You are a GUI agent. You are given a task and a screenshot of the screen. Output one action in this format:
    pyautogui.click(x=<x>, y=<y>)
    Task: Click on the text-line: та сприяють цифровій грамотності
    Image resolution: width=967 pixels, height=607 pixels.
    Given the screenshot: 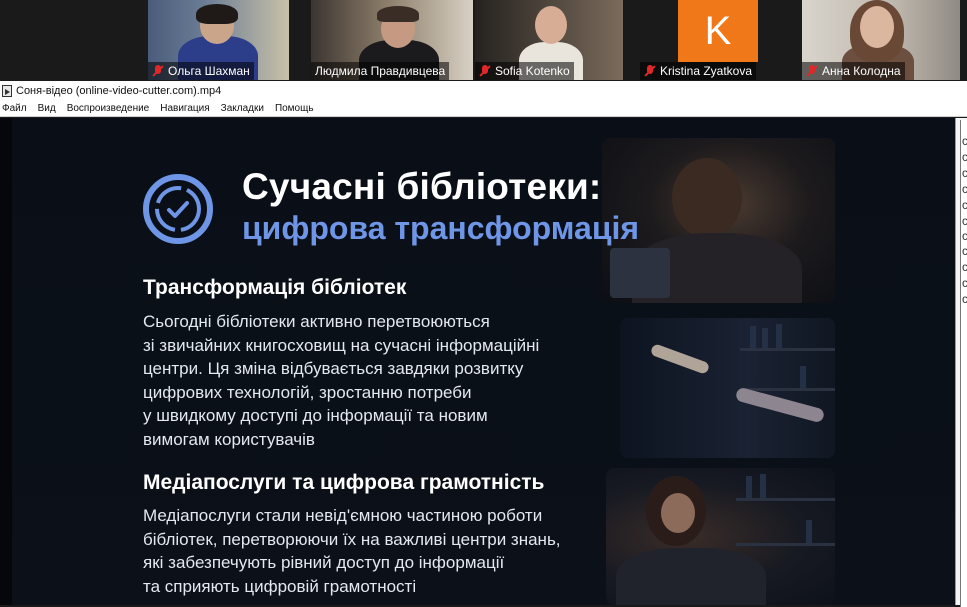 What is the action you would take?
    pyautogui.click(x=280, y=586)
    